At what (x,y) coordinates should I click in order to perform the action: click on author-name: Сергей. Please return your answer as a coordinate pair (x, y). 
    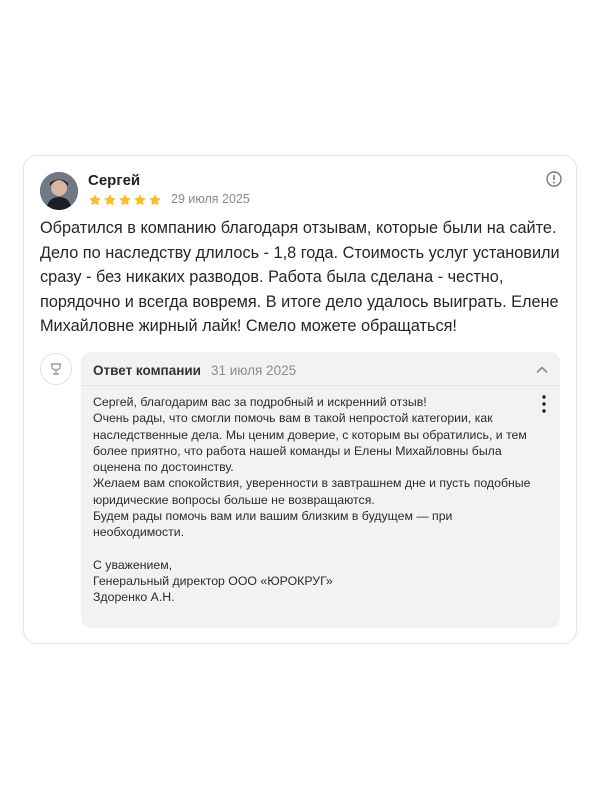
    Looking at the image, I should click on (114, 180).